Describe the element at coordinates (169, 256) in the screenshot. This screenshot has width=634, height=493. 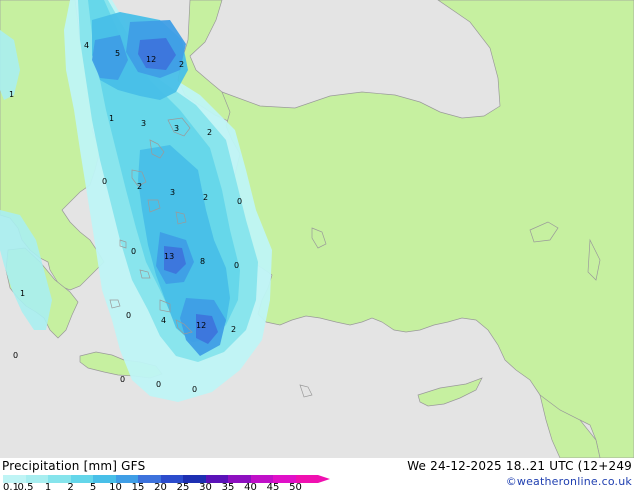
I see `value-label: 13` at that location.